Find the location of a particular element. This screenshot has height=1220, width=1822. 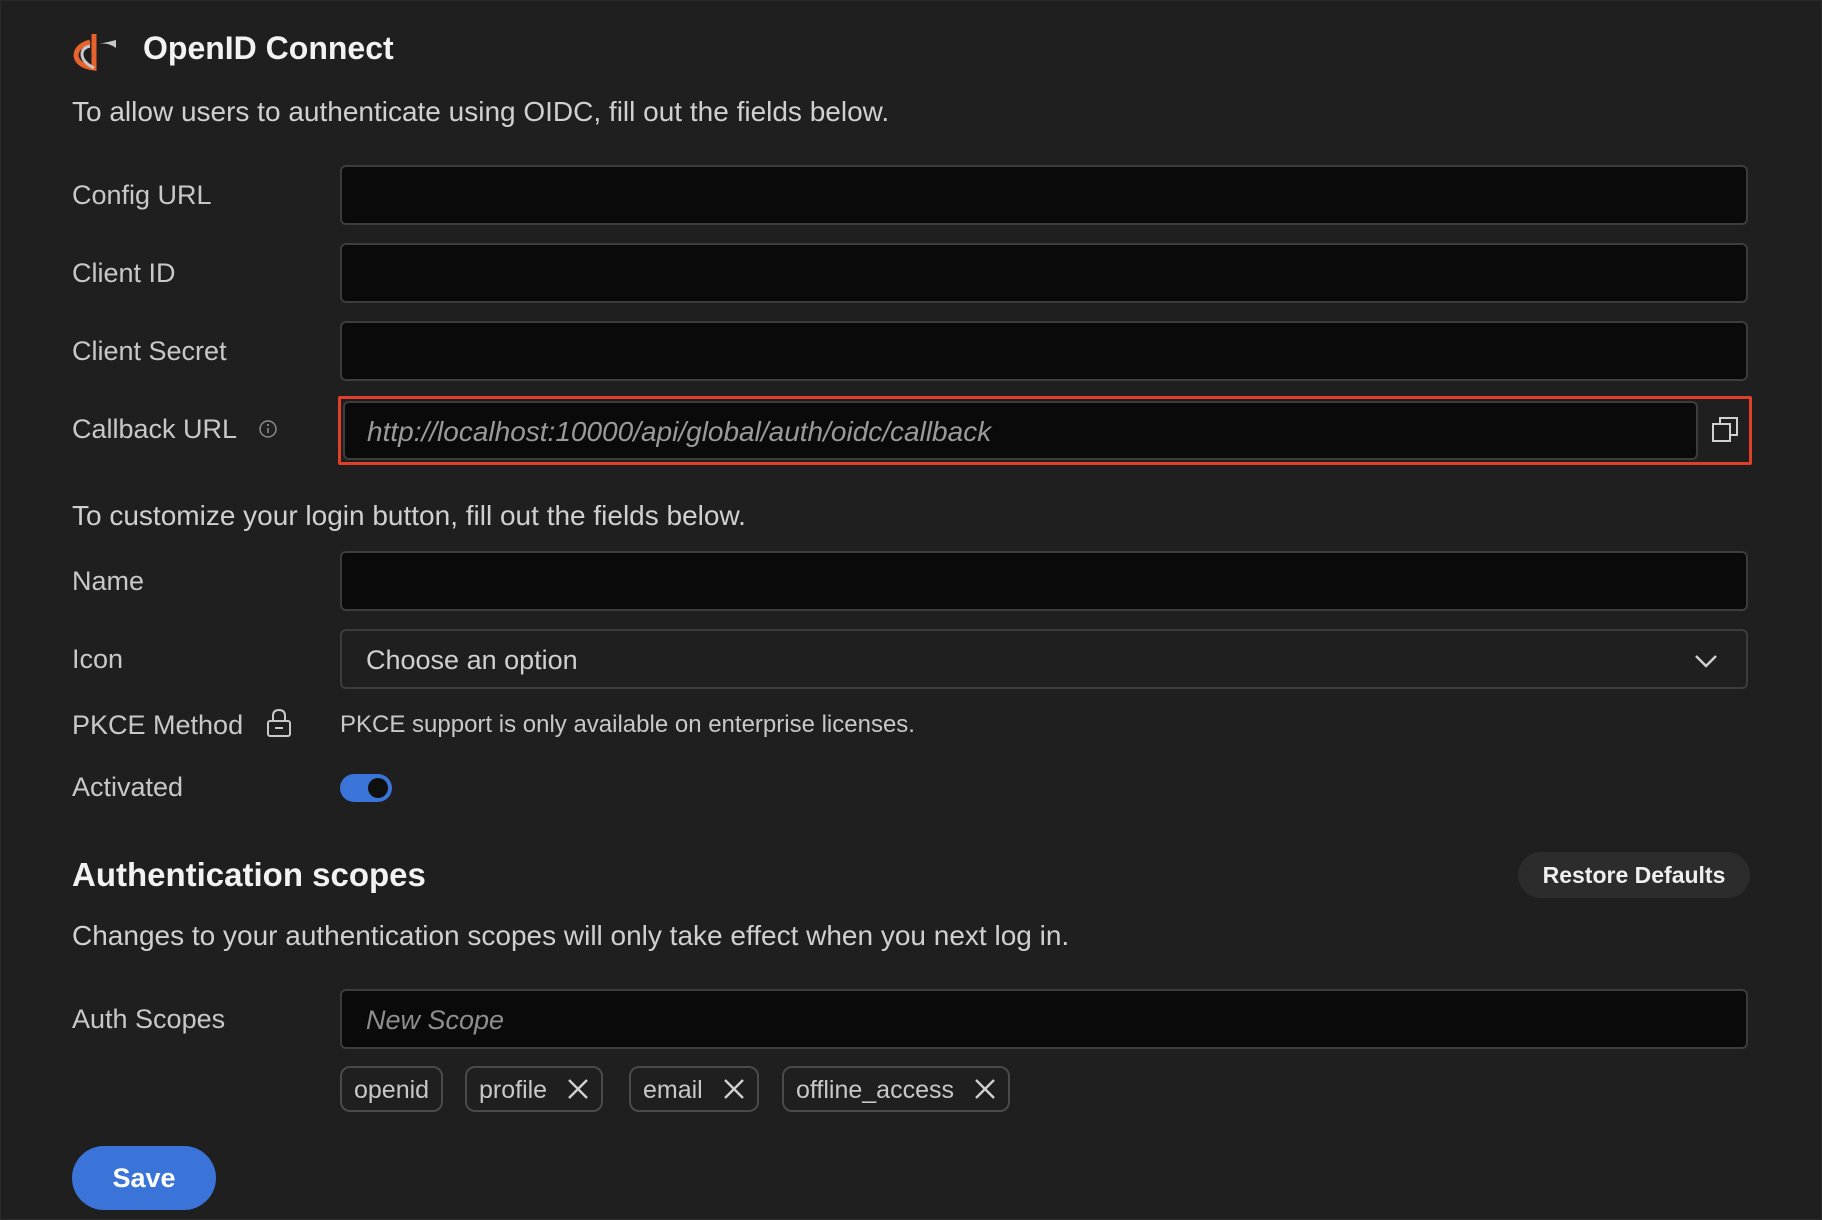

pkce-method-label: PKCE Method is located at coordinates (182, 724).